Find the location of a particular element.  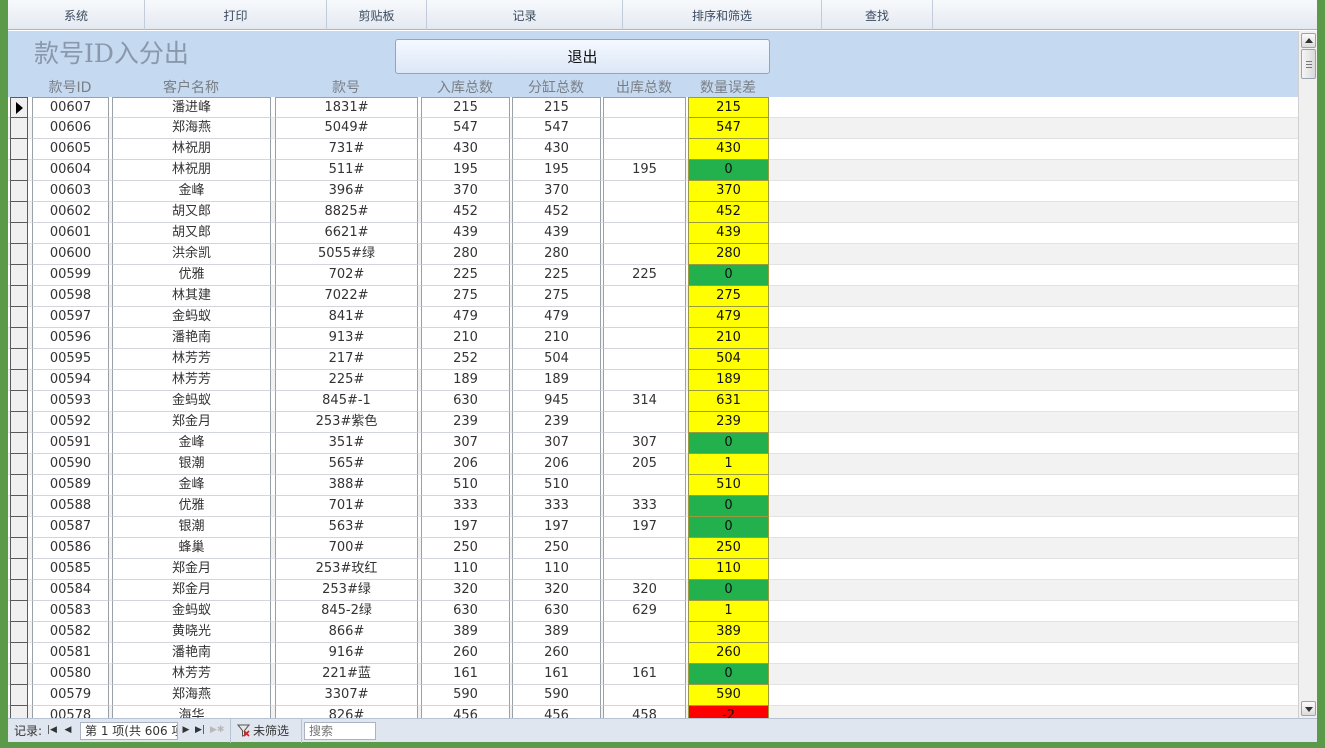

cell-vat-total: 630 is located at coordinates (556, 611).